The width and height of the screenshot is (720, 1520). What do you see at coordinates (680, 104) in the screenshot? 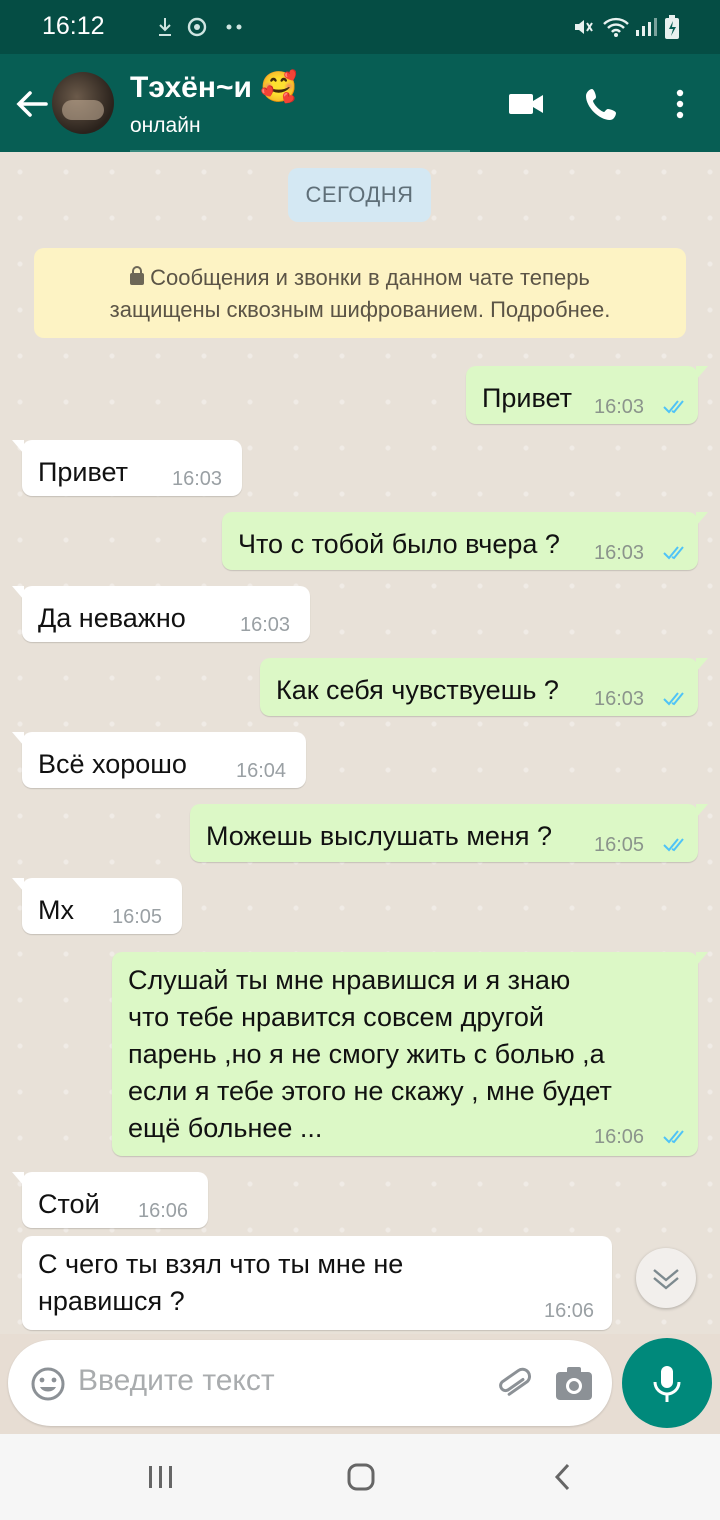
I see `more-vert-icon` at bounding box center [680, 104].